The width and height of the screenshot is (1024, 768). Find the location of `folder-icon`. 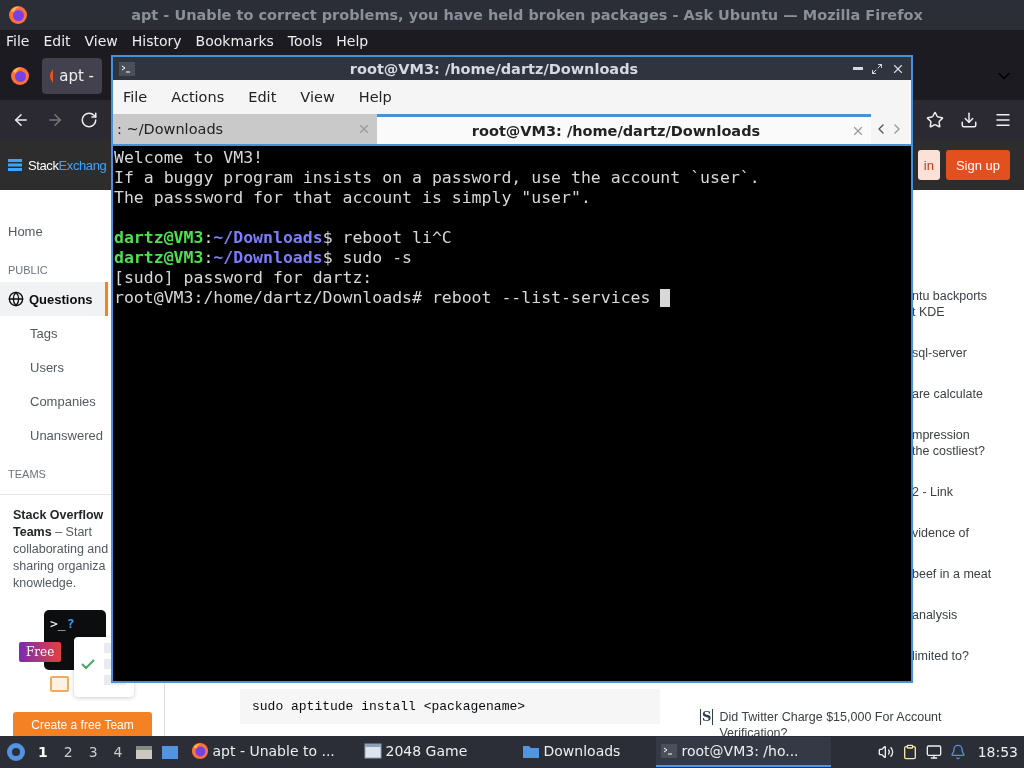

folder-icon is located at coordinates (530, 751).